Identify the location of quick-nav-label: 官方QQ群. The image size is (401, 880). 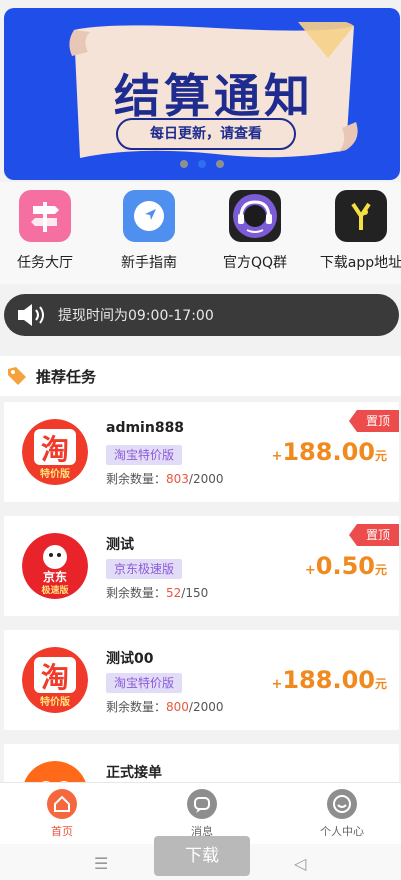
(255, 263).